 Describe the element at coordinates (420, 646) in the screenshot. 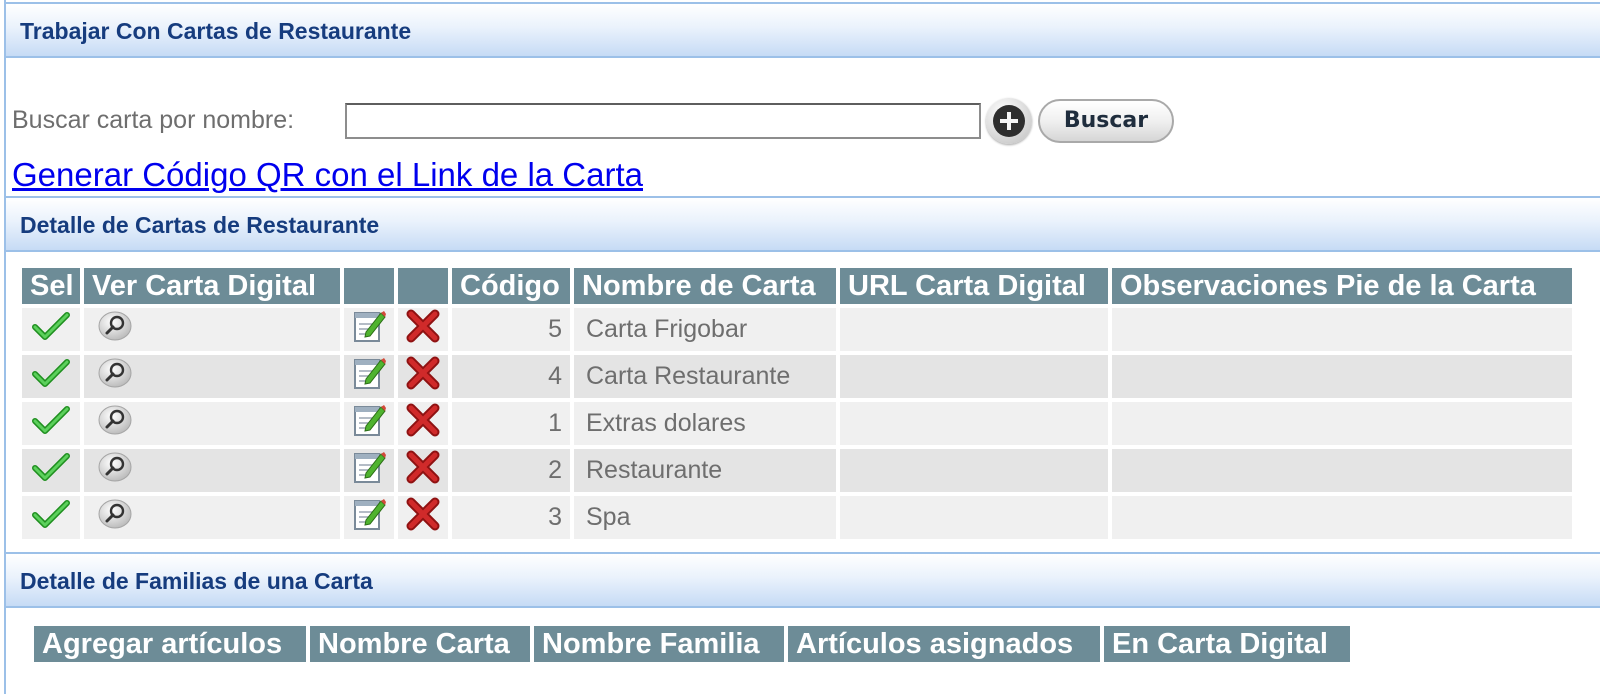

I see `col-header-nombre-carta: Nombre Carta` at that location.